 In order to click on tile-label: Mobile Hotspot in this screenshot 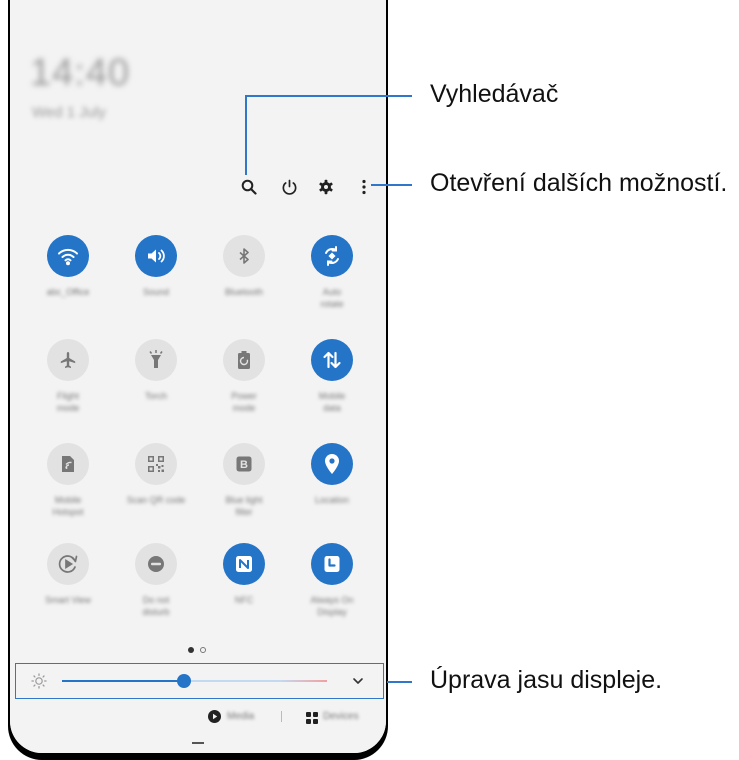, I will do `click(68, 506)`.